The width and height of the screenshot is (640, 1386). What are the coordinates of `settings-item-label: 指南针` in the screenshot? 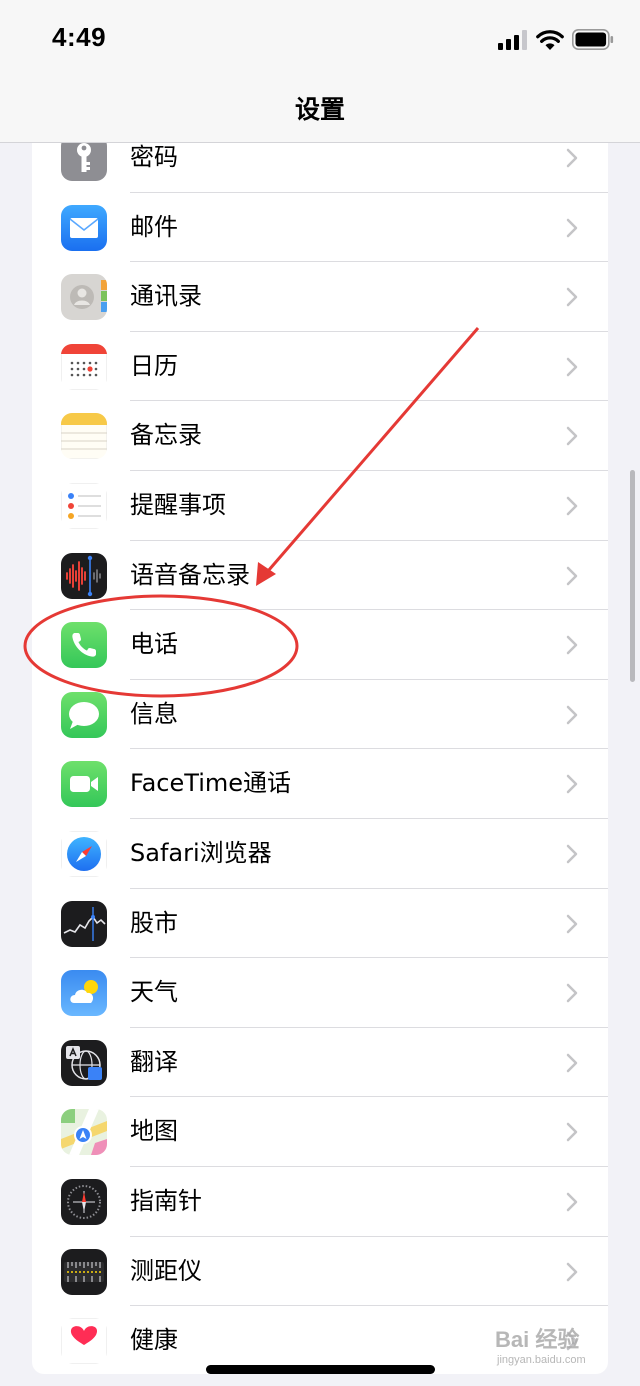 It's located at (166, 1200).